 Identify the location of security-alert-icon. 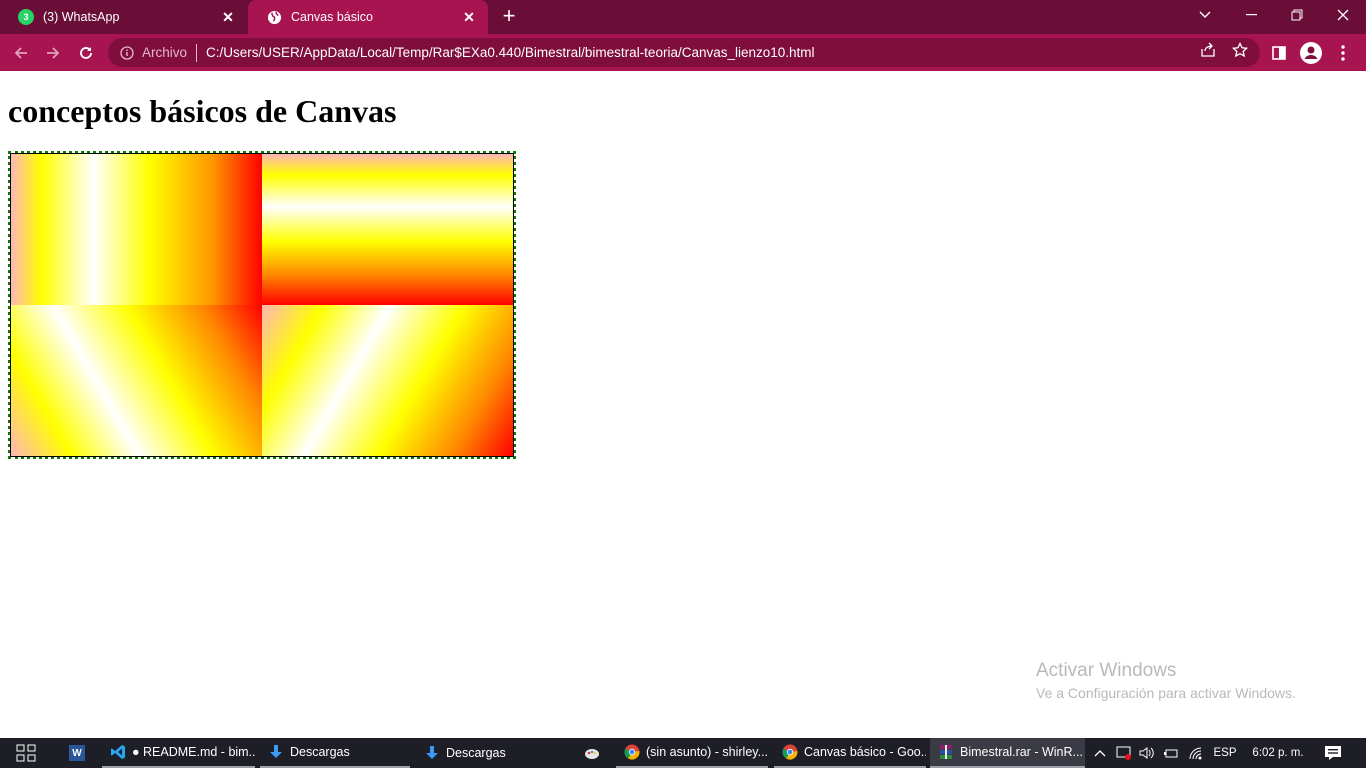
(1124, 753).